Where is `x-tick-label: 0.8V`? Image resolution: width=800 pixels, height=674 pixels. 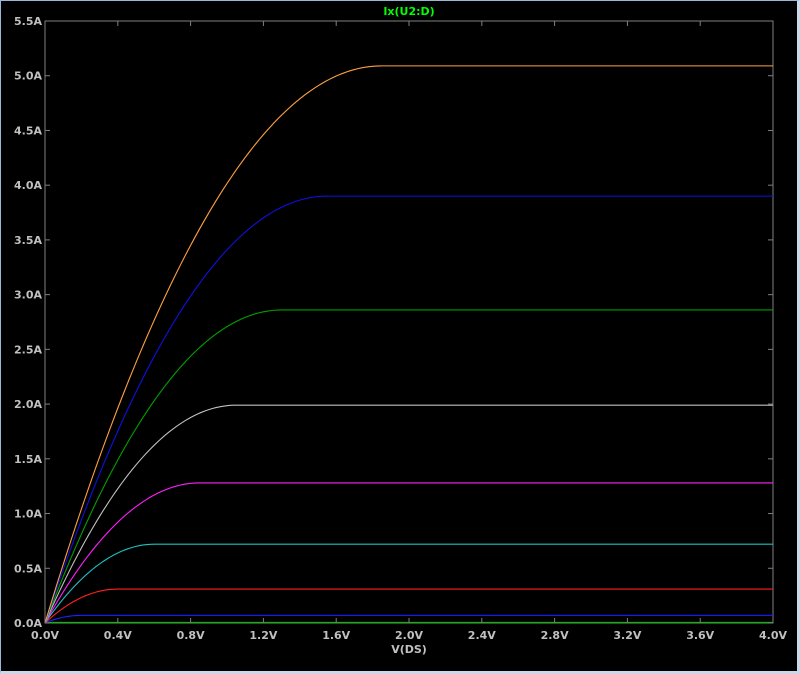 x-tick-label: 0.8V is located at coordinates (191, 635).